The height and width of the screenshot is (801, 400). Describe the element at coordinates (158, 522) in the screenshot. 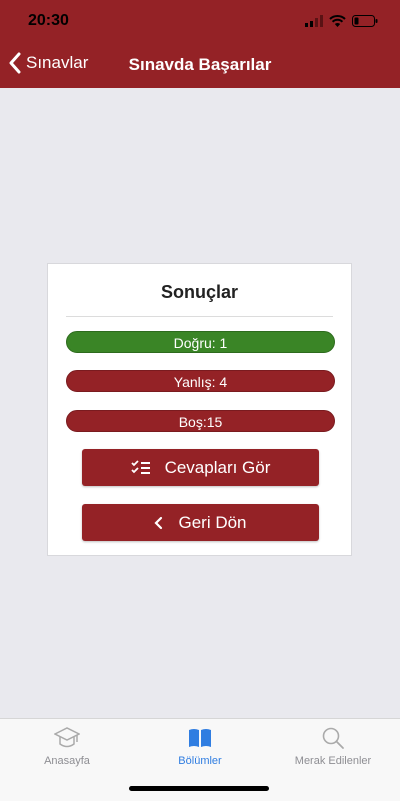

I see `chevron-left-icon` at that location.